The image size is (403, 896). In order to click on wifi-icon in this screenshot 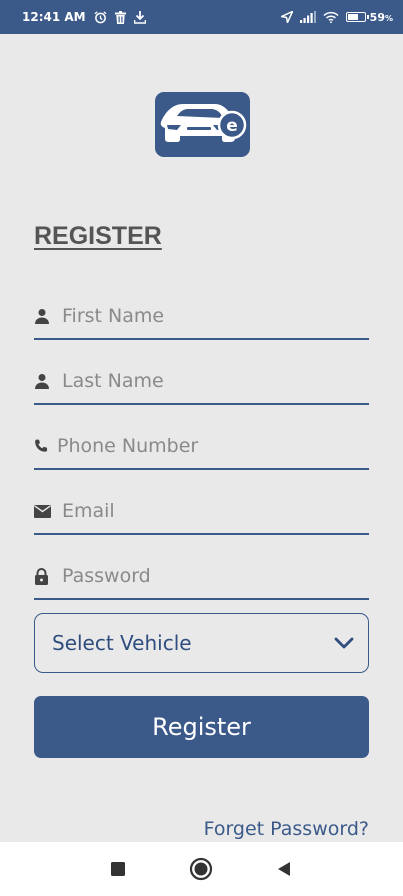, I will do `click(331, 17)`.